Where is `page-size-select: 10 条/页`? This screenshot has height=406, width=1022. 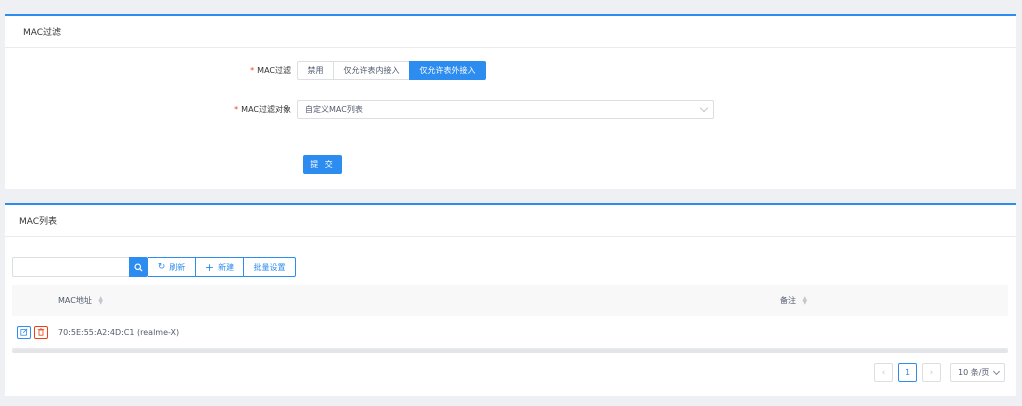 page-size-select: 10 条/页 is located at coordinates (977, 372).